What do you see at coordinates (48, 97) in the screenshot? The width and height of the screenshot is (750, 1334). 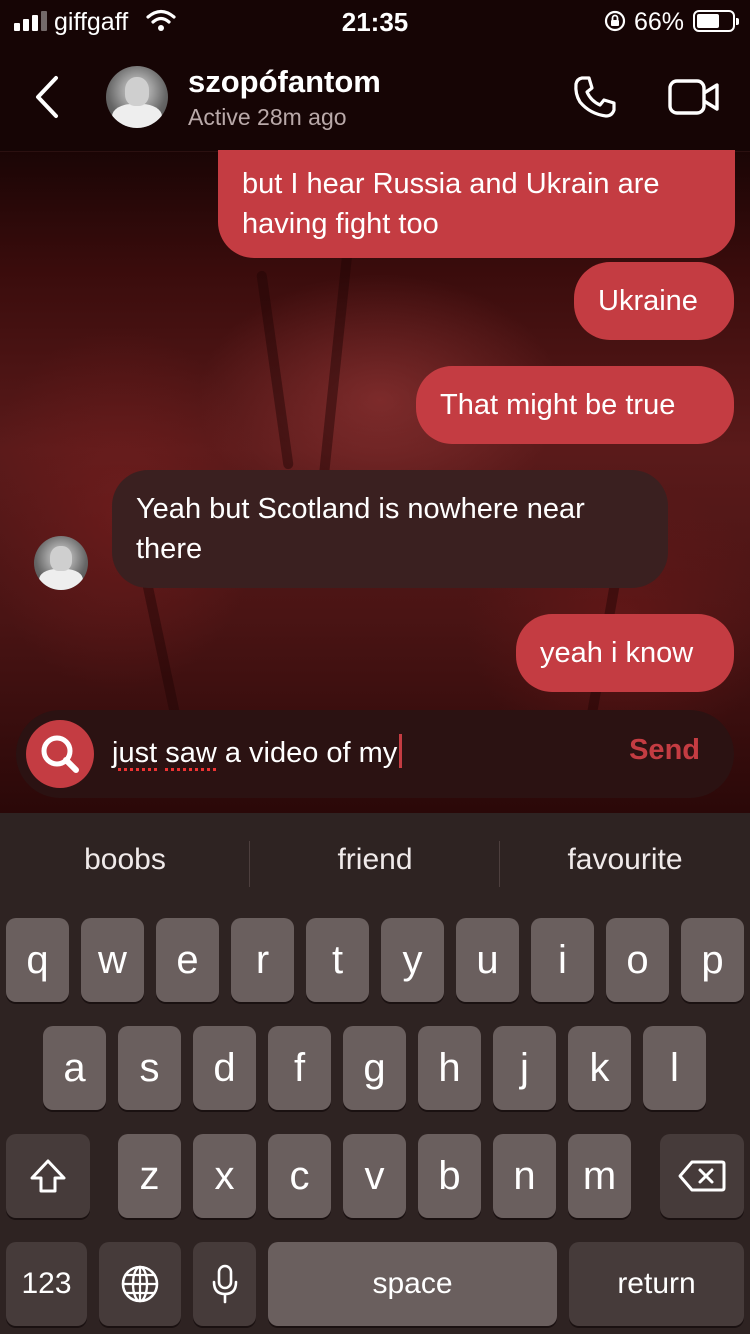 I see `back-chevron-icon` at bounding box center [48, 97].